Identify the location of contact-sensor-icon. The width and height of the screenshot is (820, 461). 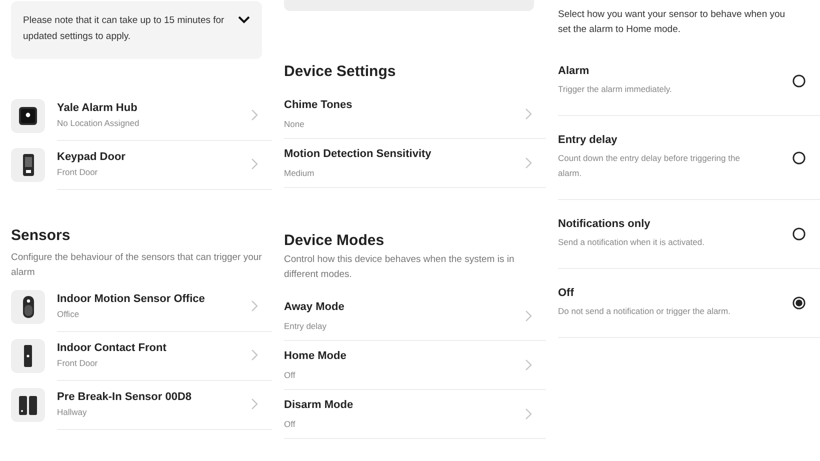
(28, 355).